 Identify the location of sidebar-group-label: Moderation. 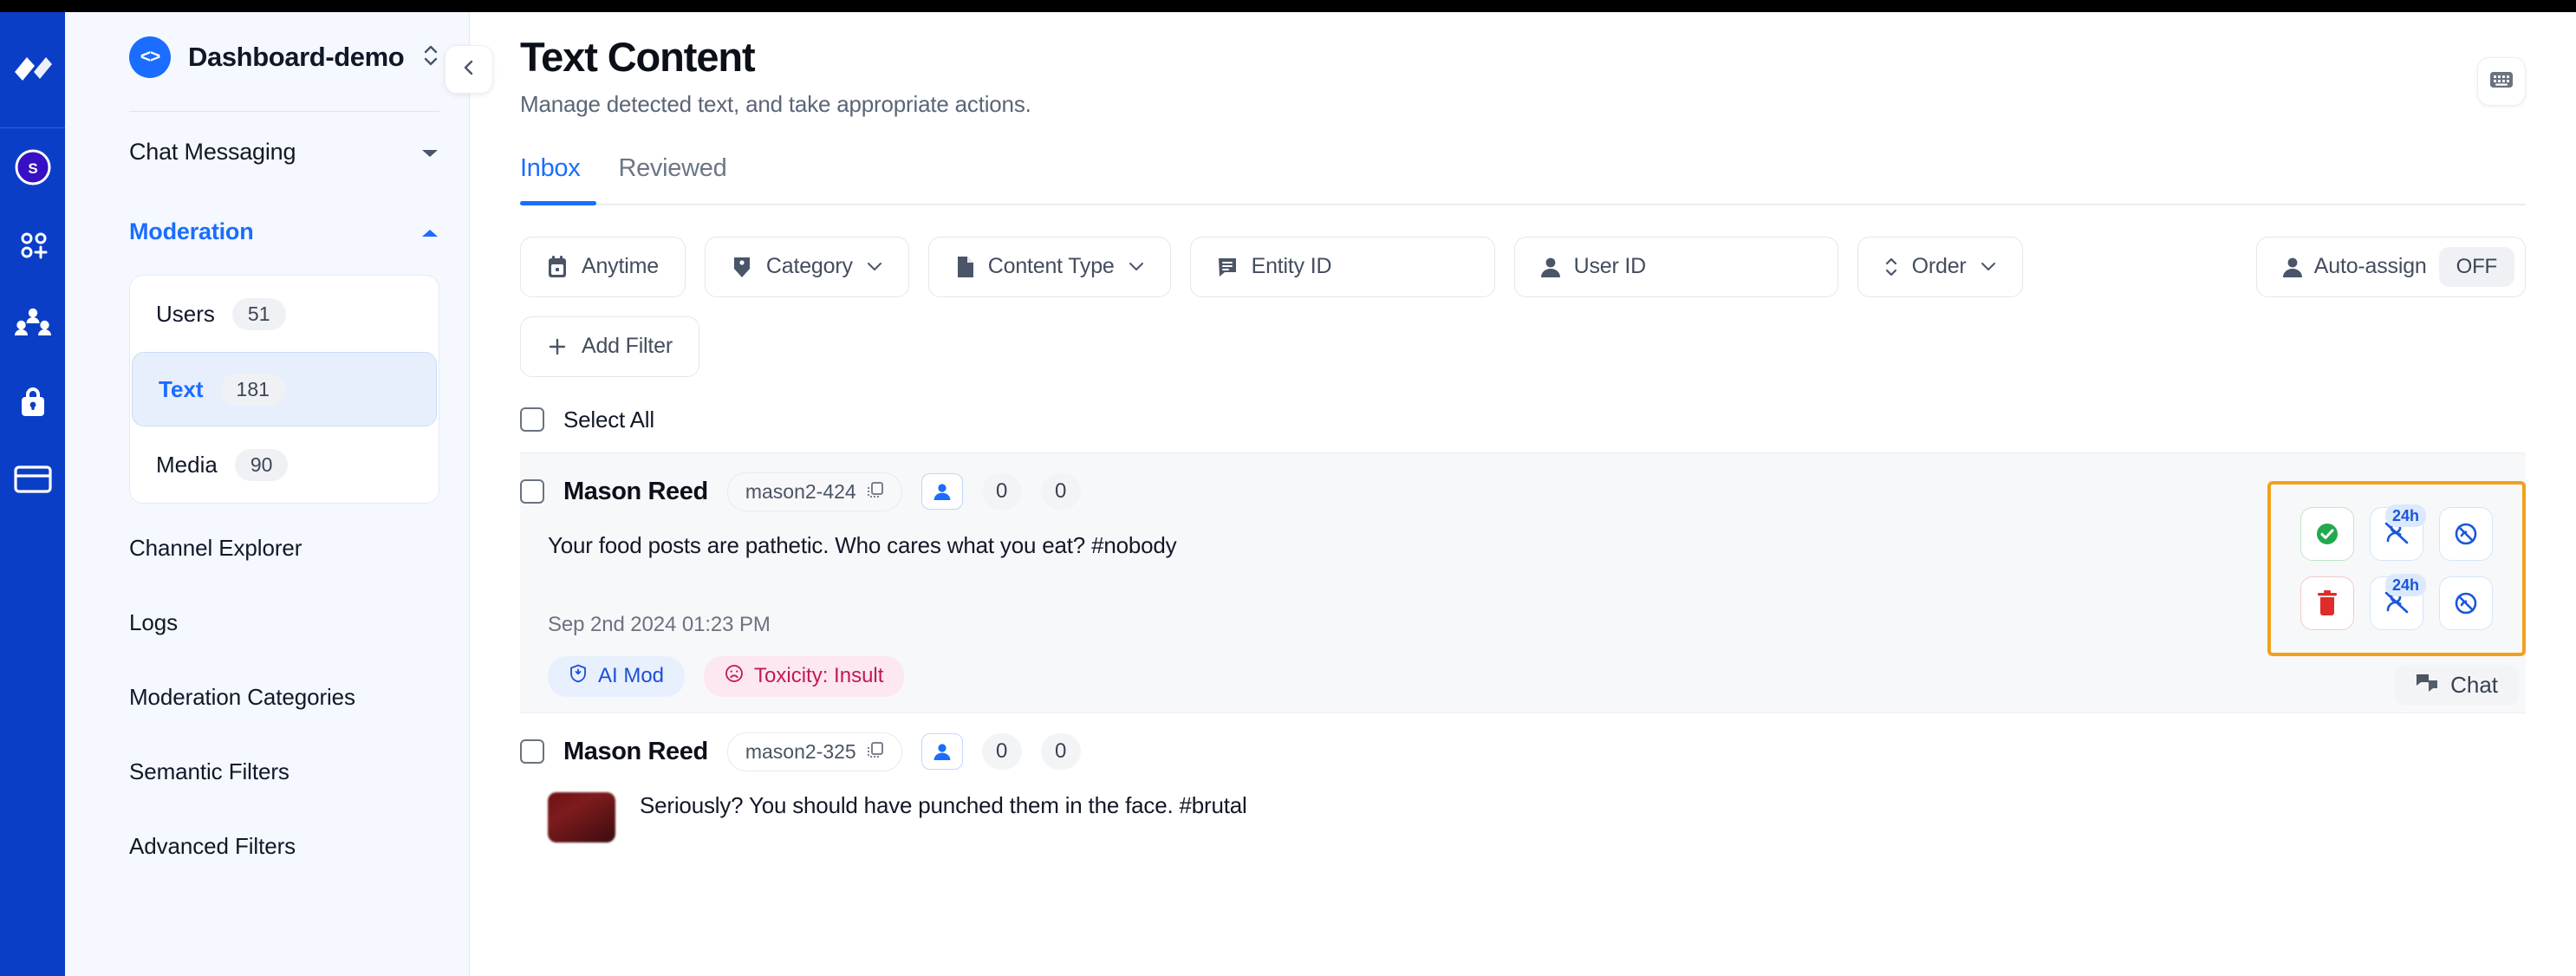
(191, 231).